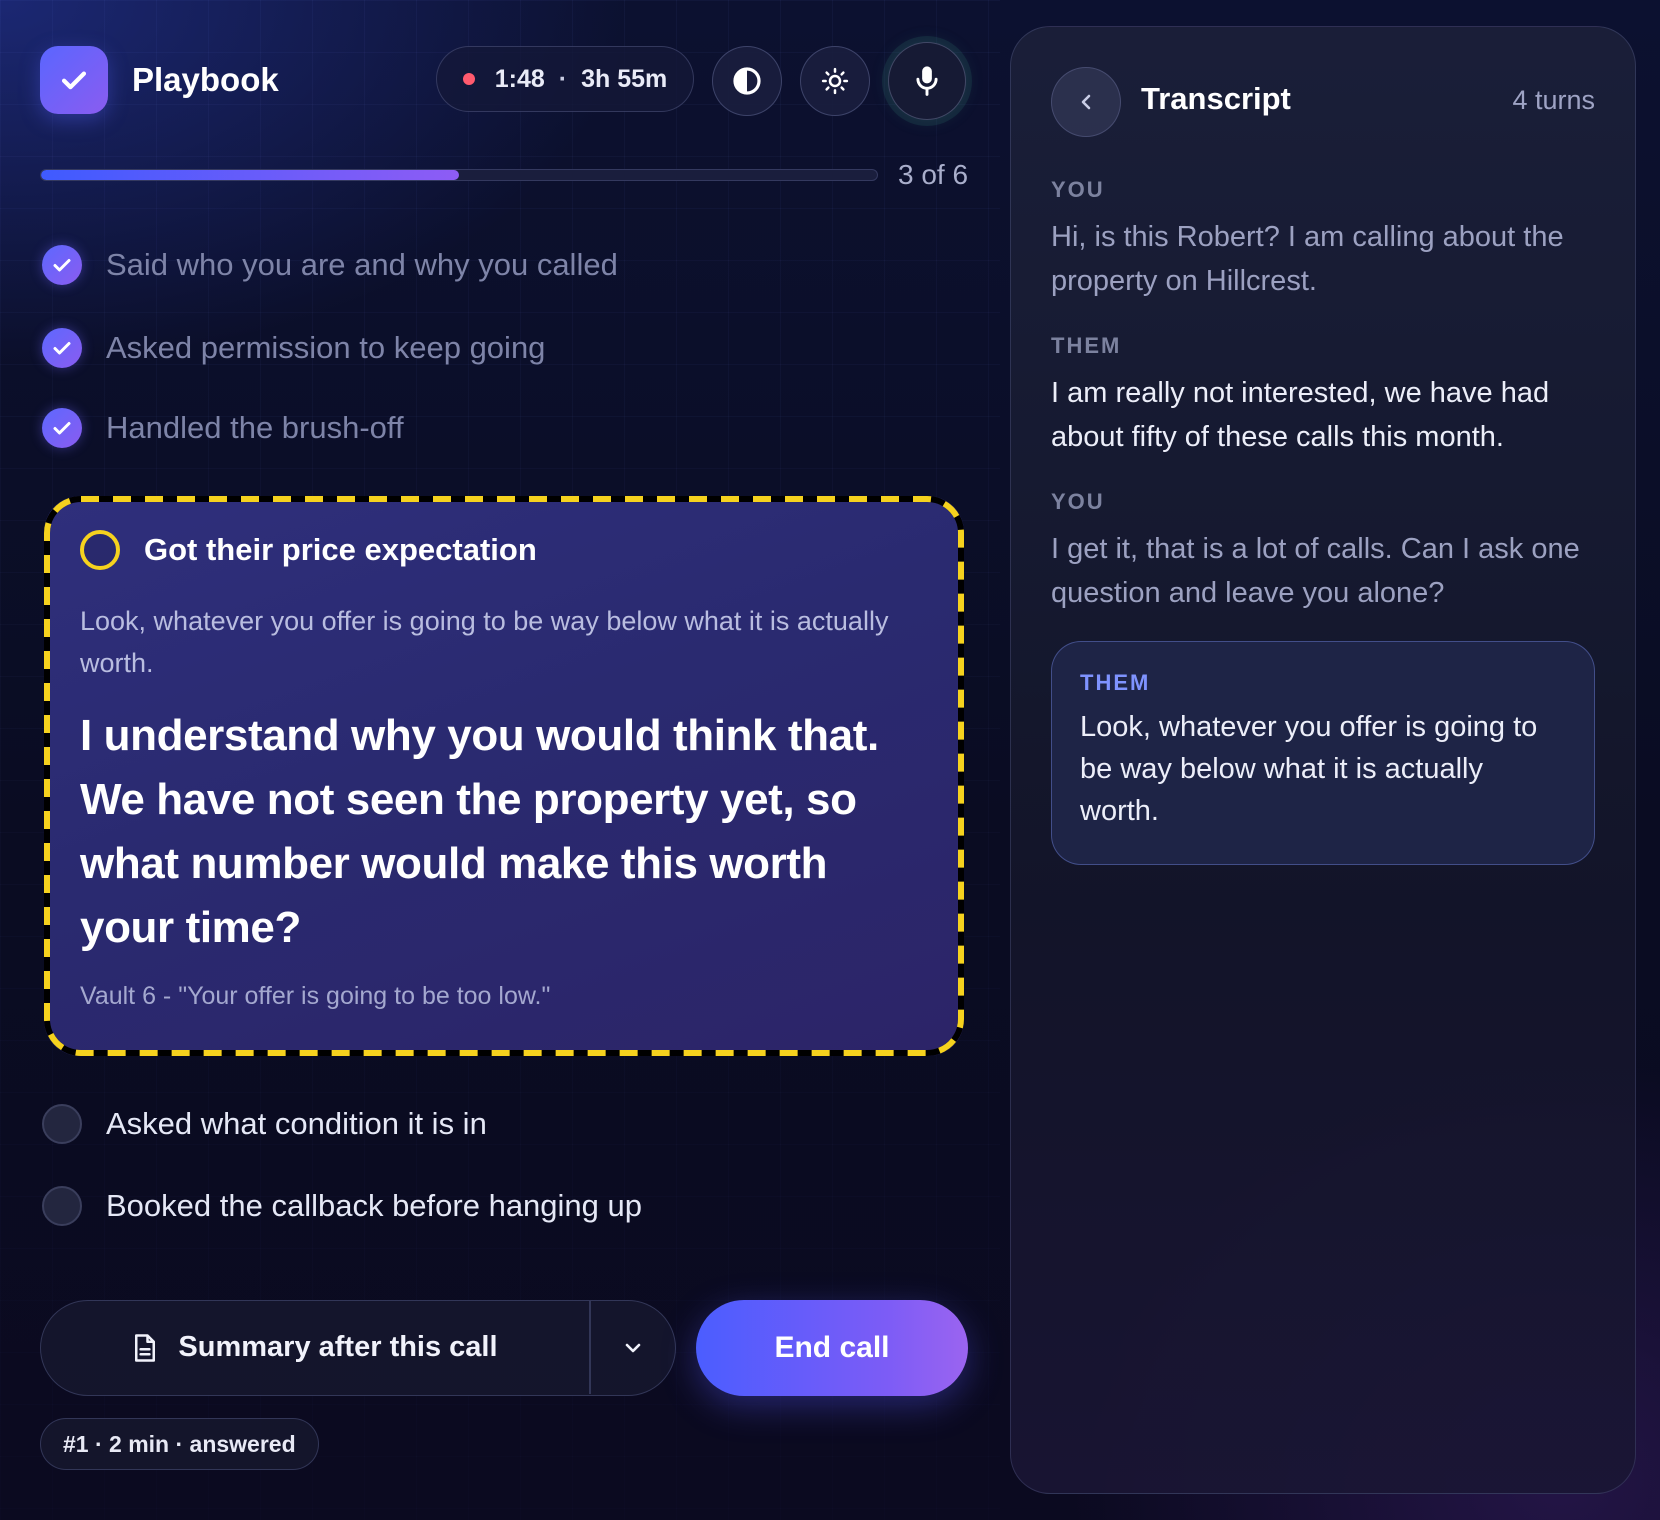 This screenshot has height=1520, width=1660. I want to click on recording-indicator-icon, so click(468, 79).